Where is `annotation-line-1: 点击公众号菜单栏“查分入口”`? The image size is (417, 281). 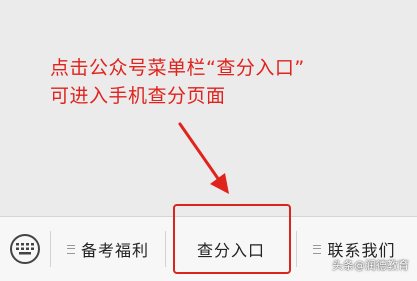 annotation-line-1: 点击公众号菜单栏“查分入口” is located at coordinates (177, 68).